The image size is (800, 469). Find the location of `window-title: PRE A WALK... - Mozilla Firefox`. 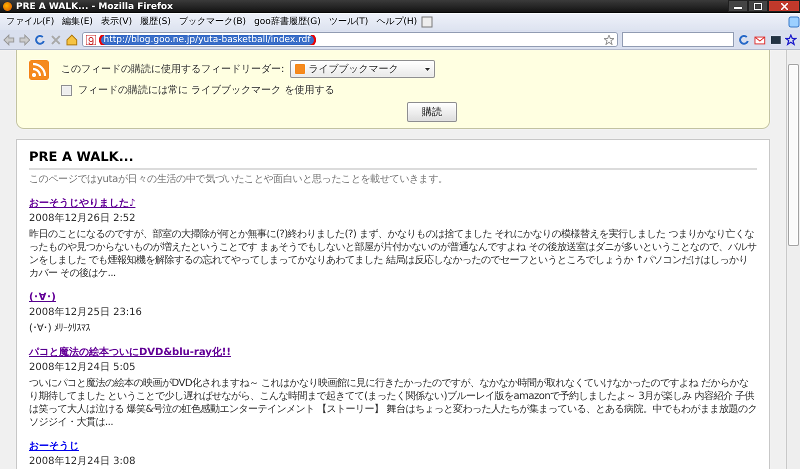

window-title: PRE A WALK... - Mozilla Firefox is located at coordinates (95, 7).